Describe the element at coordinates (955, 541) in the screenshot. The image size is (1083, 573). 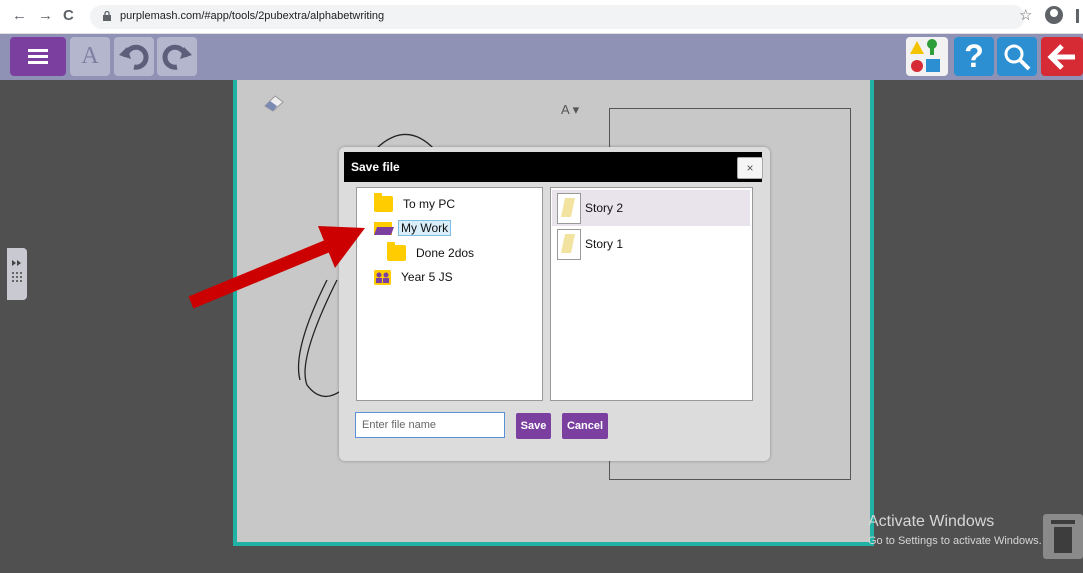
I see `watermark-subtitle: Go to Settings to activate Windows.` at that location.